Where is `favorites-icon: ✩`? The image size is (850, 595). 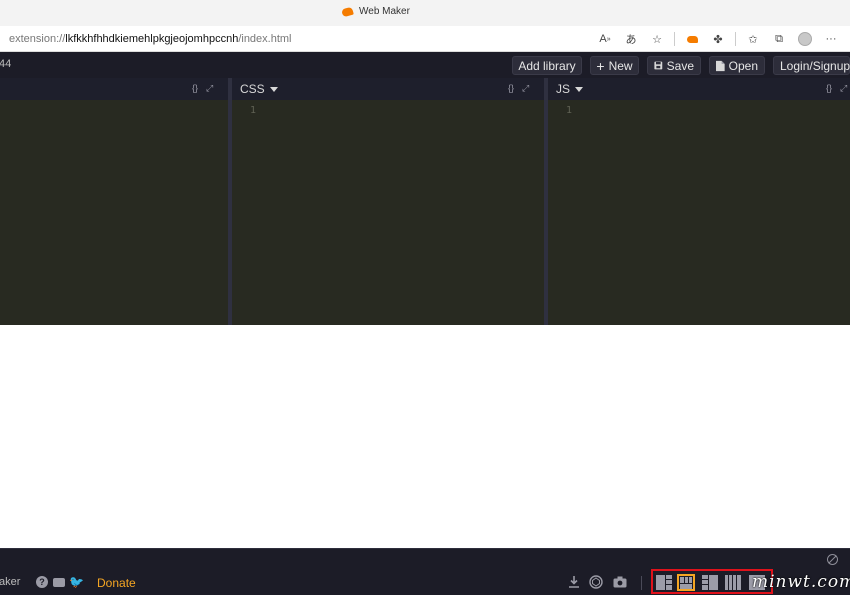
favorites-icon: ✩ is located at coordinates (753, 39).